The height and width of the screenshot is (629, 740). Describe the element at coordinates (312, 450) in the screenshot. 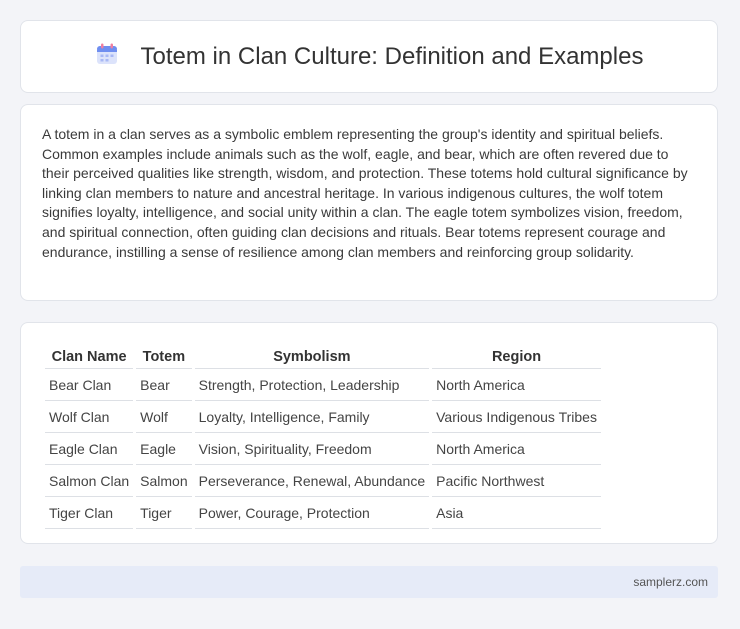

I see `cell-symbolism: Vision, Spirituality, Freedom` at that location.